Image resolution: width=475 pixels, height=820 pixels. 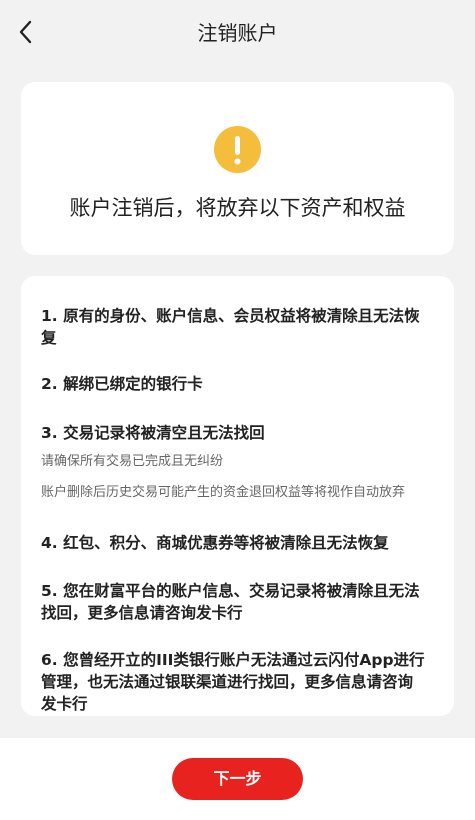 I want to click on page-title: 注销账户, so click(x=237, y=33).